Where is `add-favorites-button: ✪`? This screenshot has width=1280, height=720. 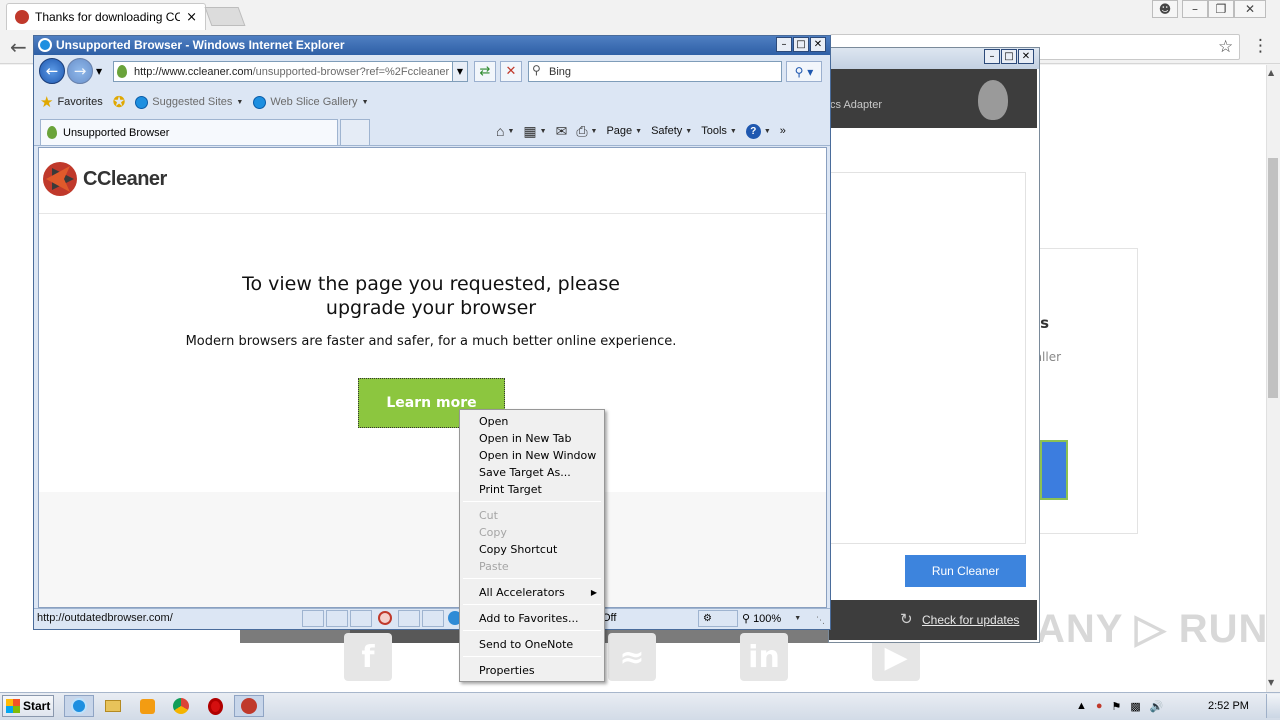 add-favorites-button: ✪ is located at coordinates (119, 102).